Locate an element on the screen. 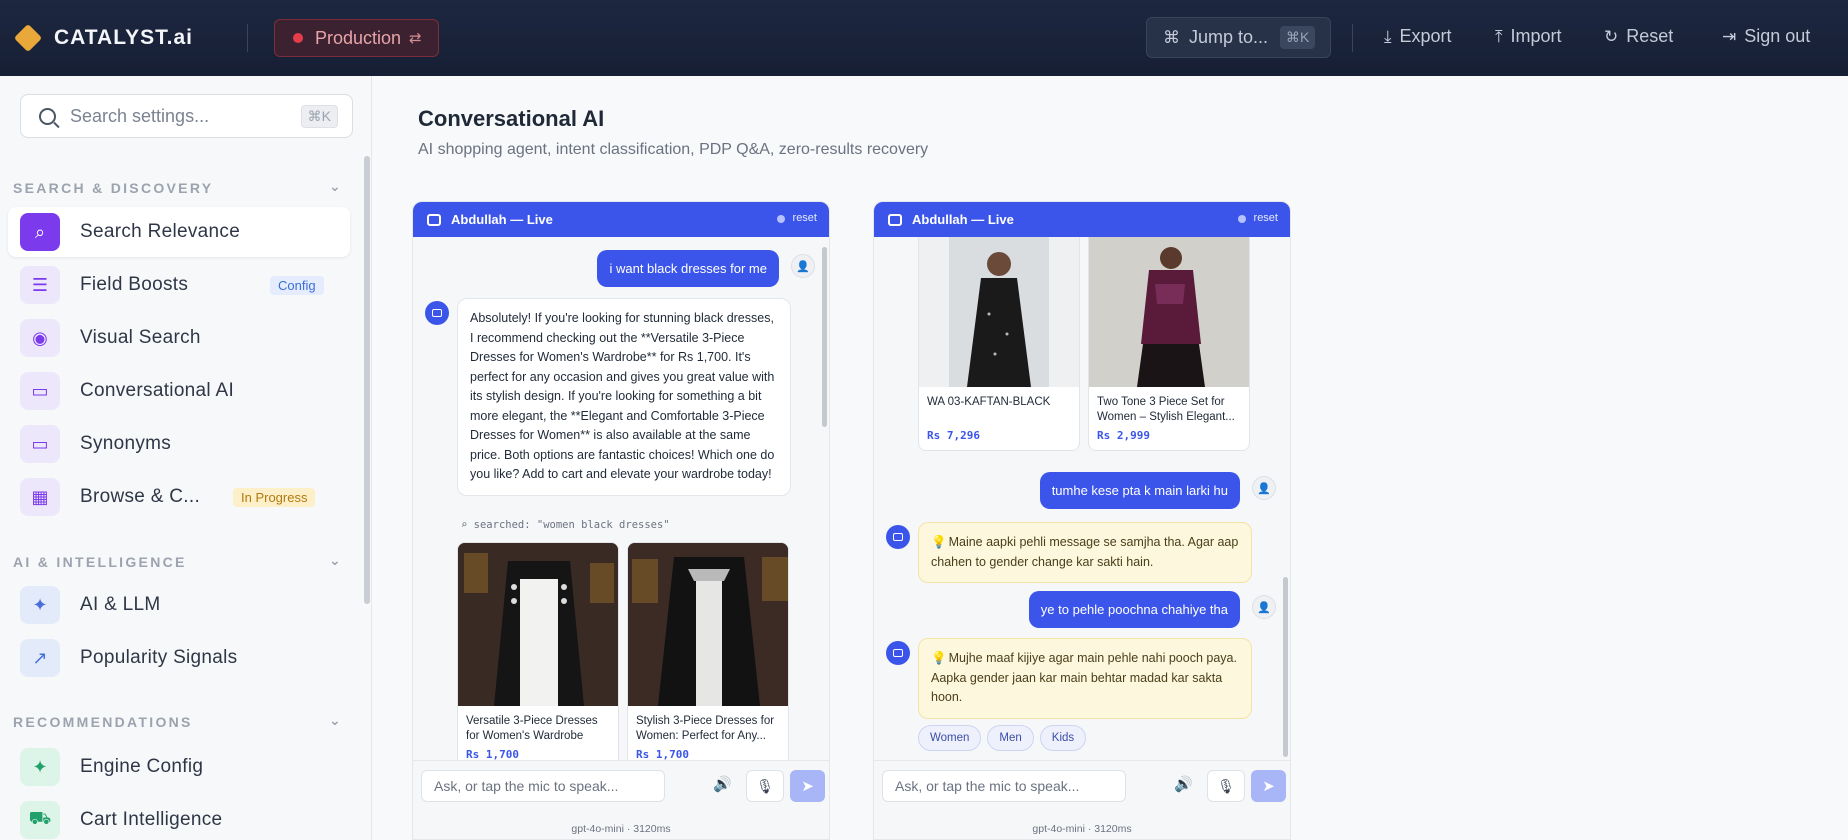  user-message: ye to pehle poochna chahiye tha is located at coordinates (1134, 609).